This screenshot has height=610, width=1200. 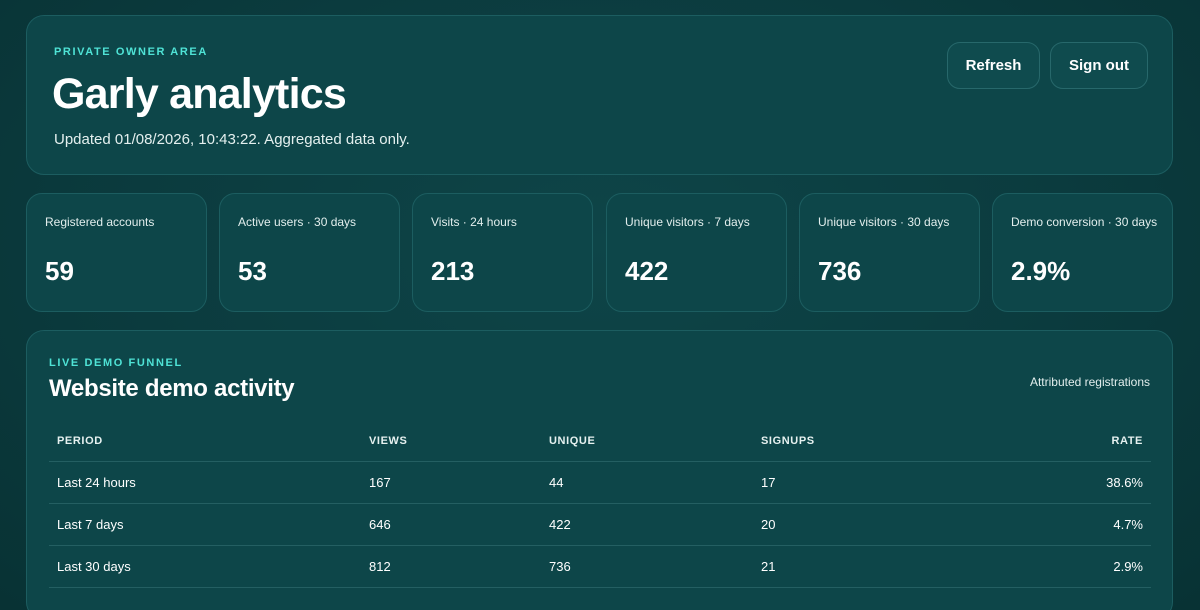 I want to click on table-row: Last 7 days 646 422 20 4.7%, so click(x=600, y=525).